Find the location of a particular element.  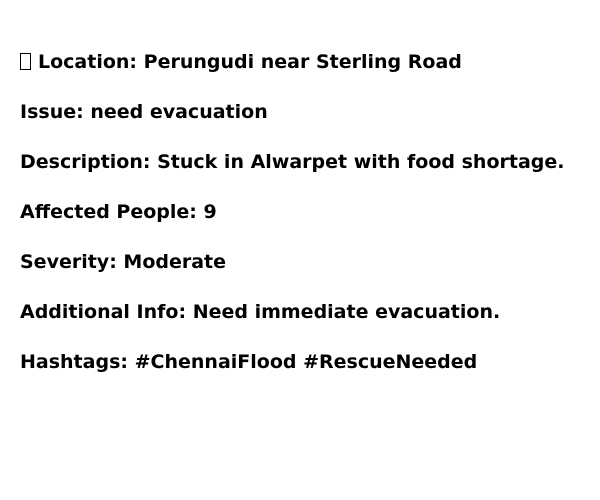

issue-value: need evacuation is located at coordinates (179, 112).